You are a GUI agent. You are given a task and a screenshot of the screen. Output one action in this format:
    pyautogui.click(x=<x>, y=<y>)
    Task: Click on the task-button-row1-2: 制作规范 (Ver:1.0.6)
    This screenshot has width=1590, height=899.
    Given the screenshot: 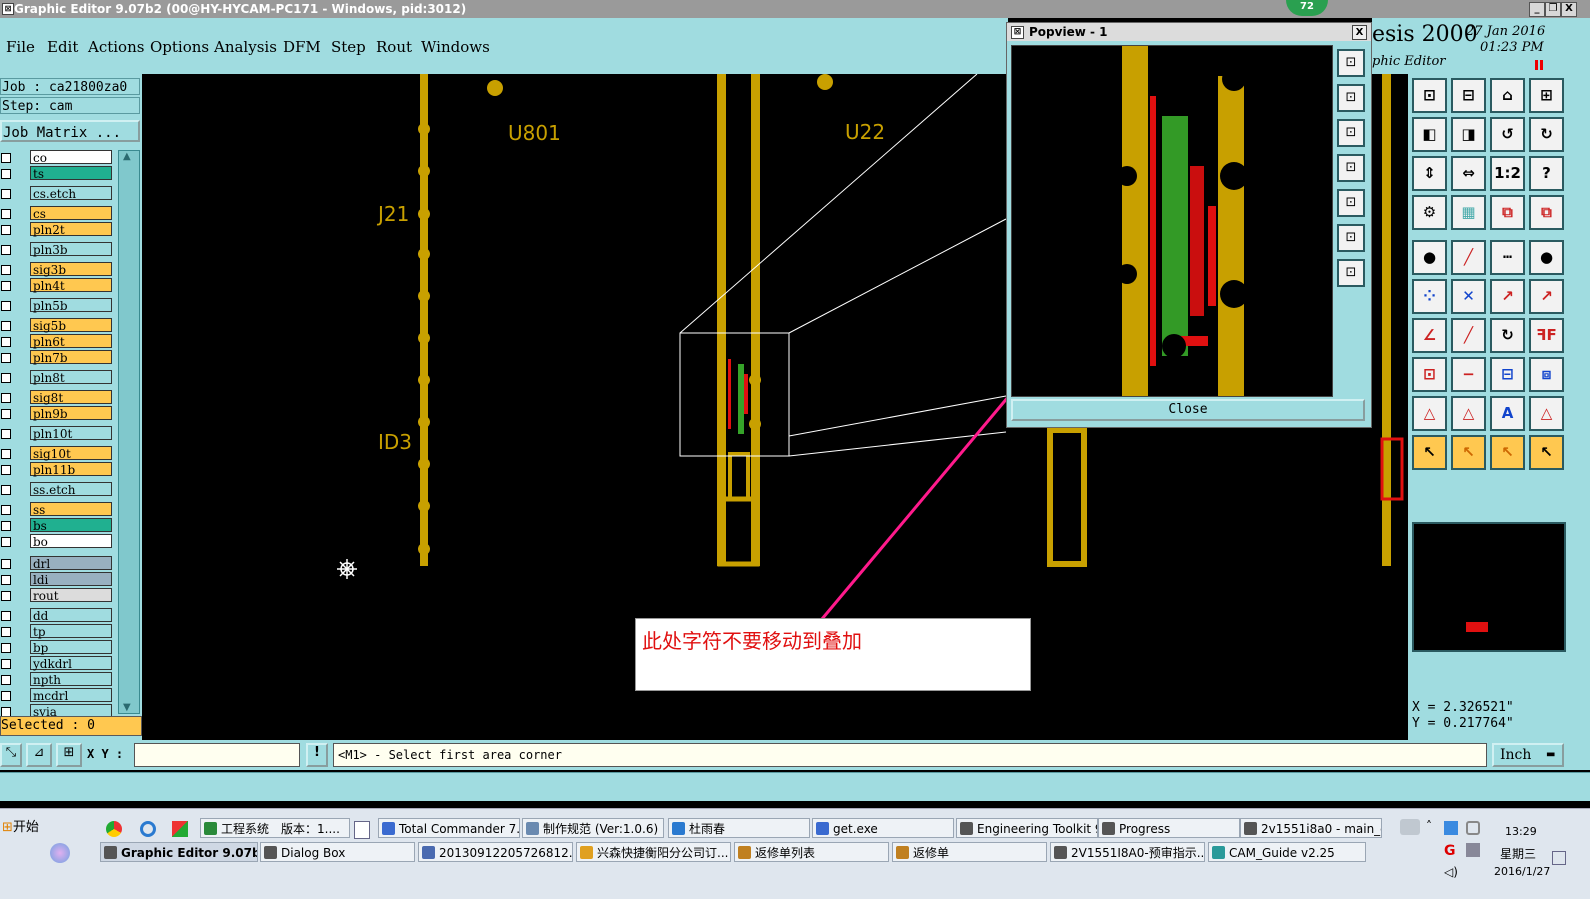 What is the action you would take?
    pyautogui.click(x=593, y=828)
    